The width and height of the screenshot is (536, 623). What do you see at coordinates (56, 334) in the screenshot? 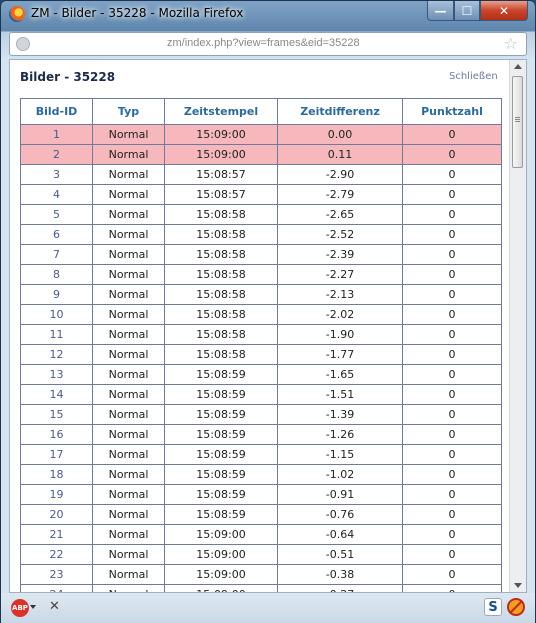
I see `cell-bild-id: 11` at bounding box center [56, 334].